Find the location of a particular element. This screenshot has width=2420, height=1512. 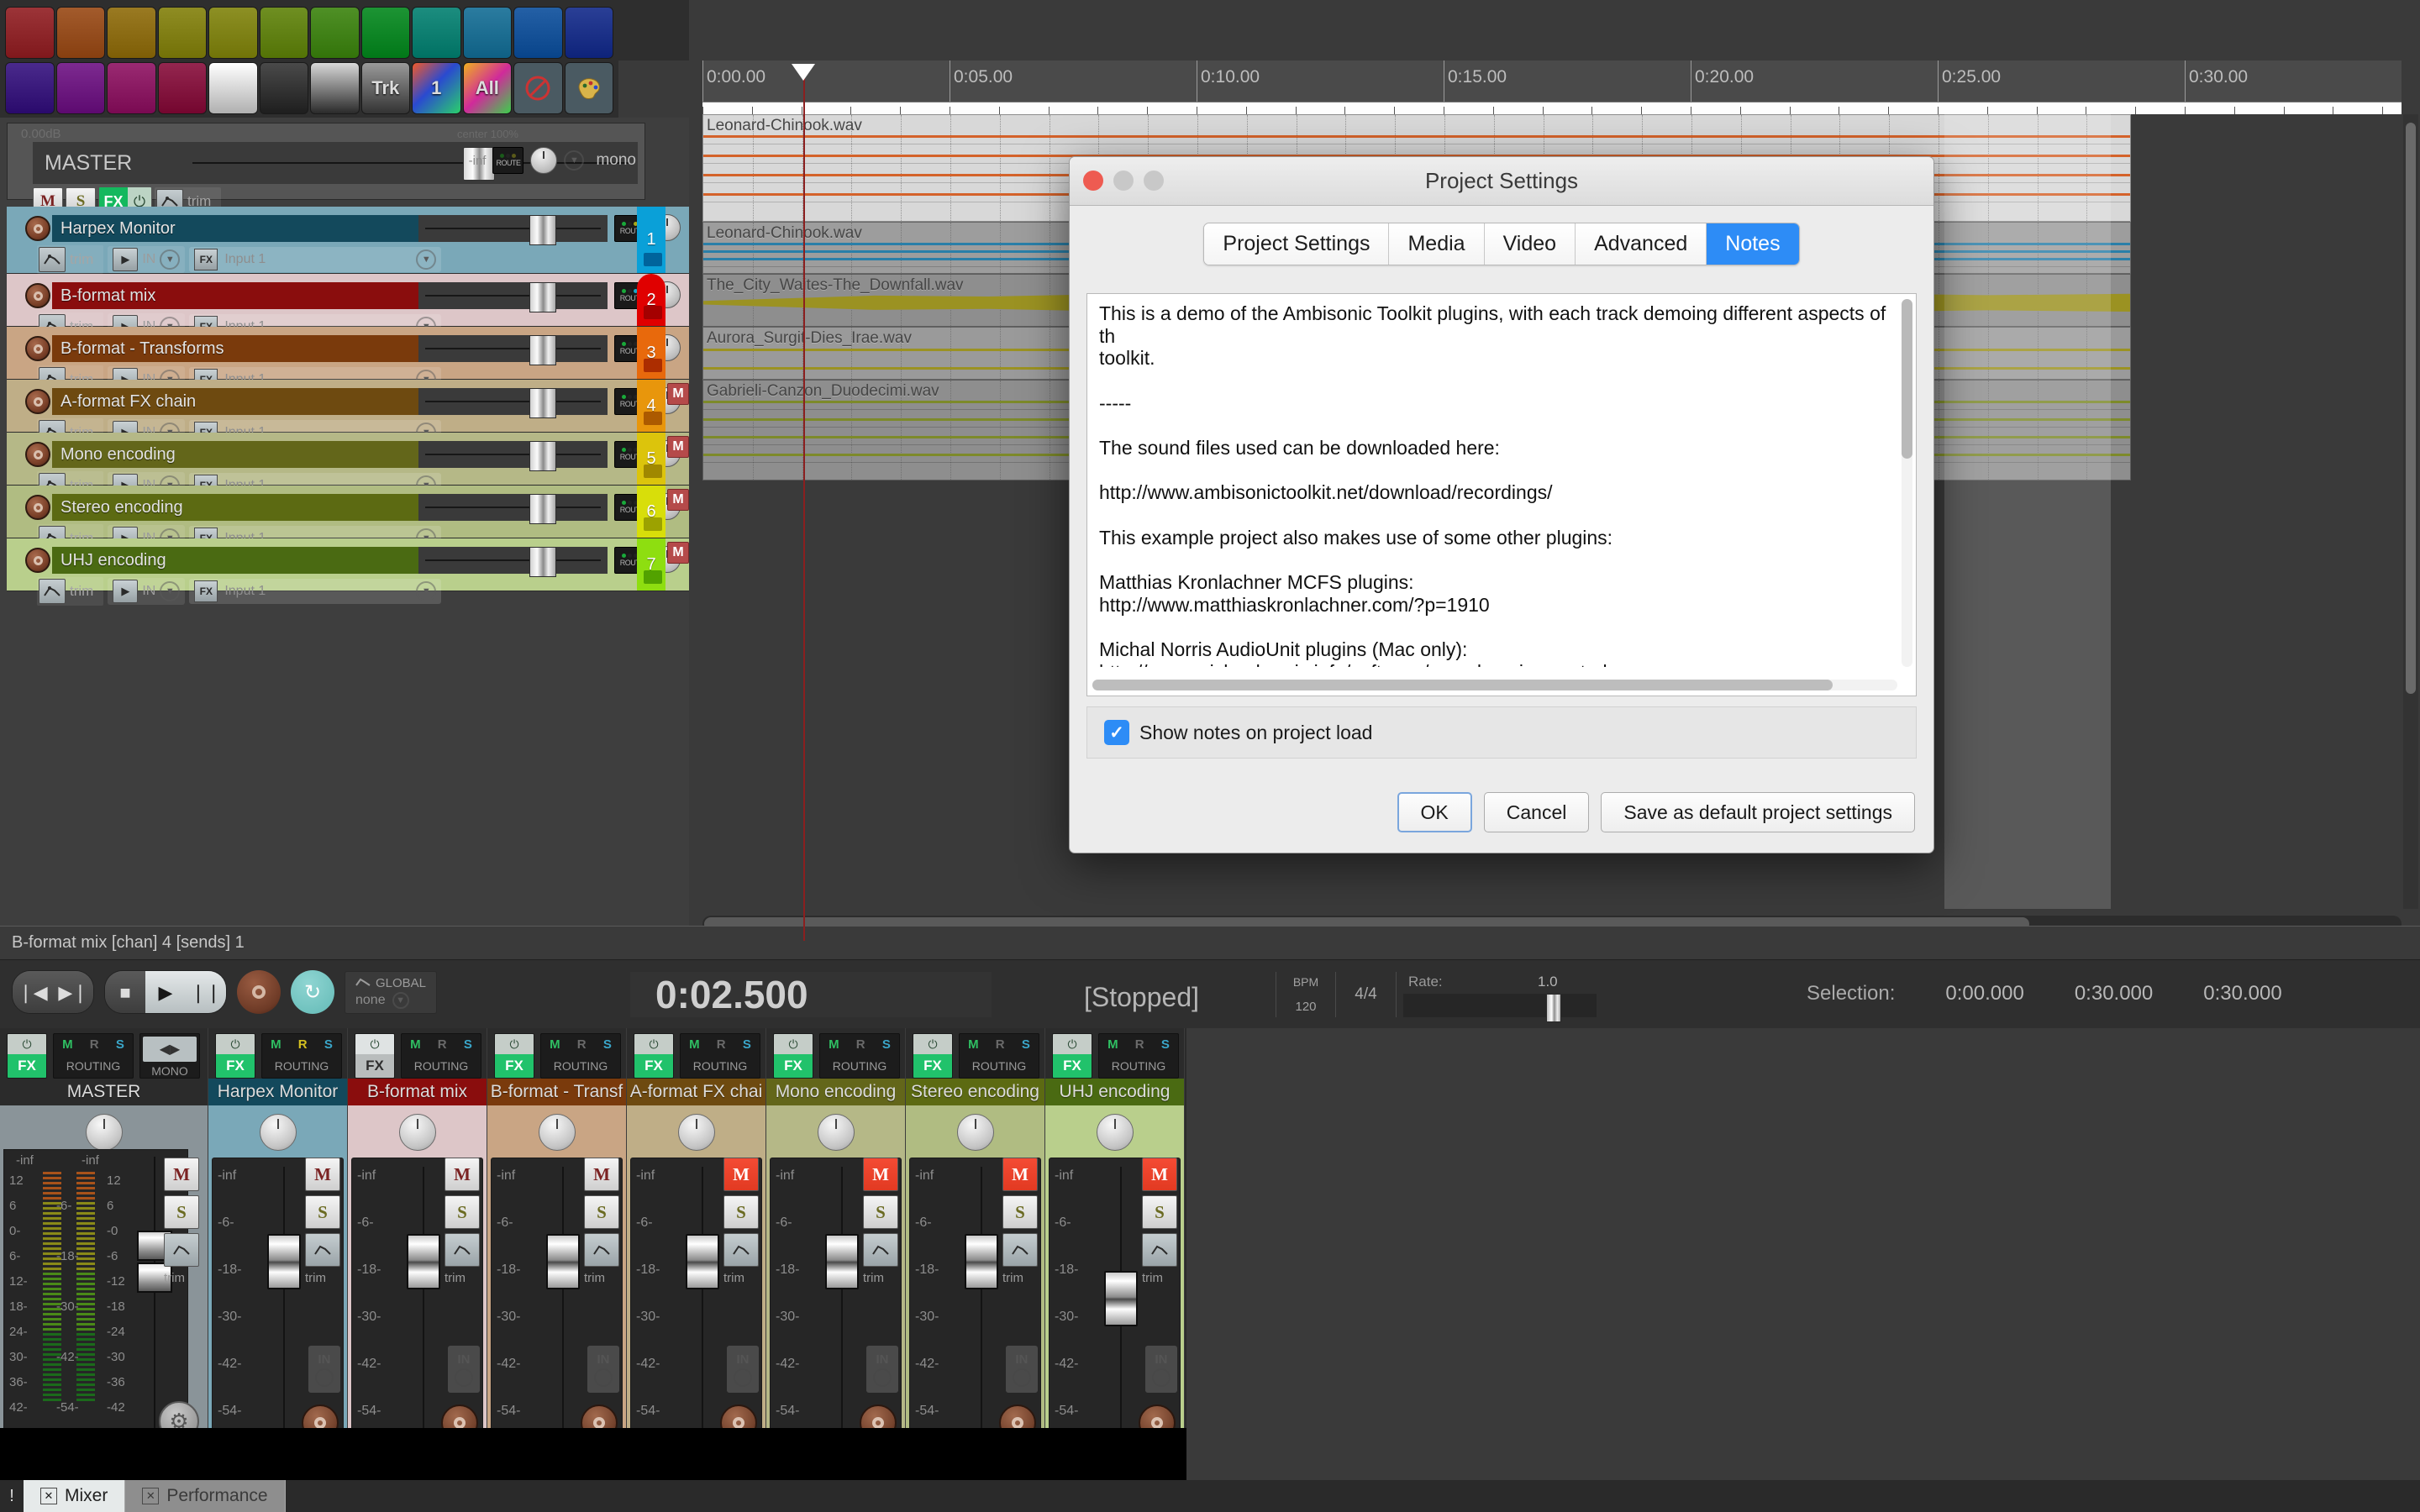

global-value-row: none ▼ is located at coordinates (390, 1000).